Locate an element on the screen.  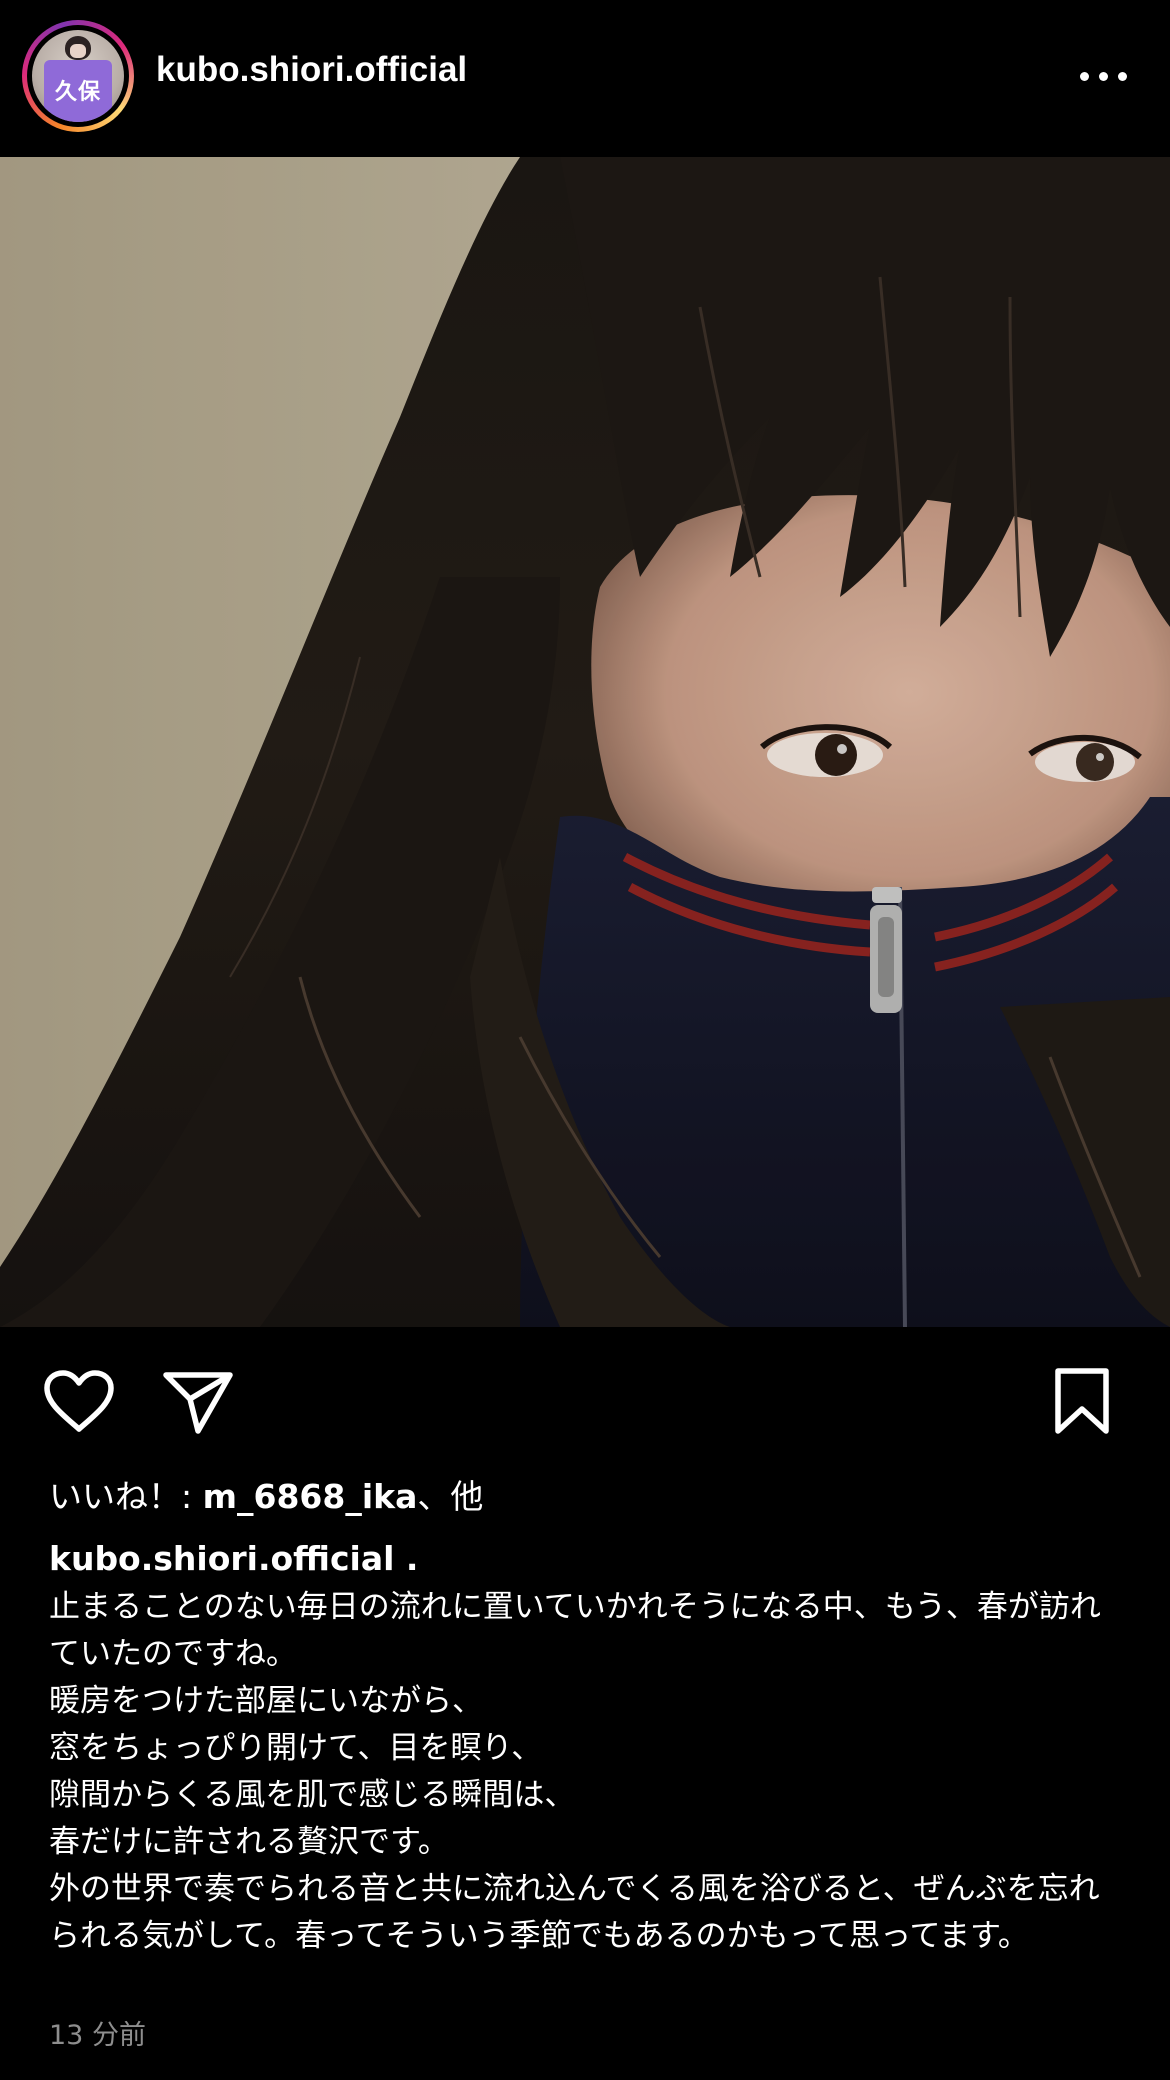
heart-icon is located at coordinates (79, 1401).